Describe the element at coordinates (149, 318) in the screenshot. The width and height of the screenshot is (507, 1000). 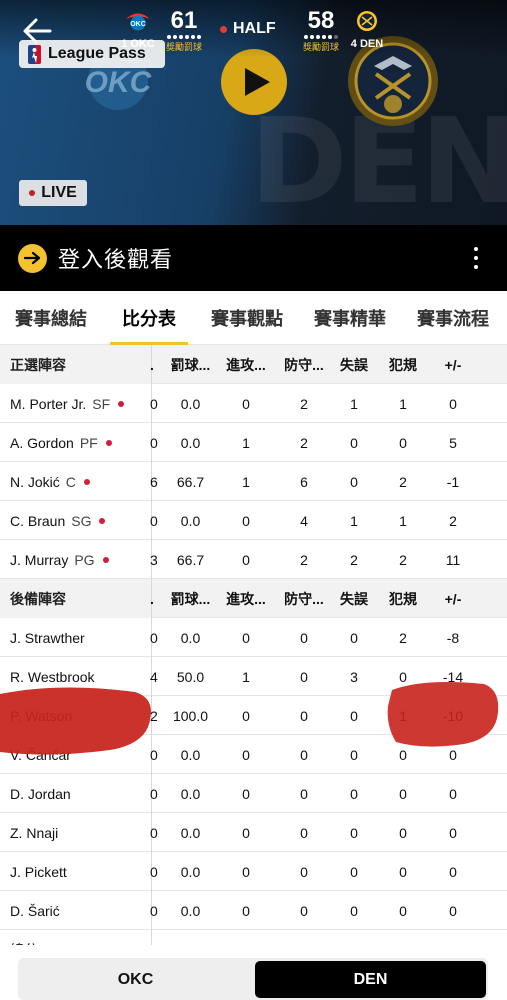
I see `tab-boxscore: 比分表` at that location.